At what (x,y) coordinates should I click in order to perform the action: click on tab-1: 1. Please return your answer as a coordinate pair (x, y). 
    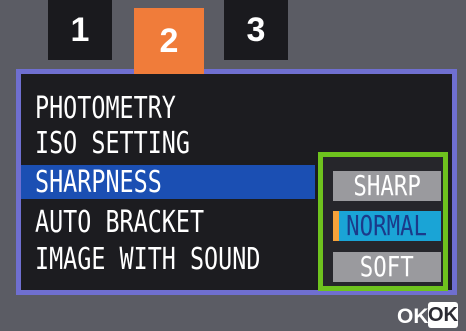
    Looking at the image, I should click on (80, 30).